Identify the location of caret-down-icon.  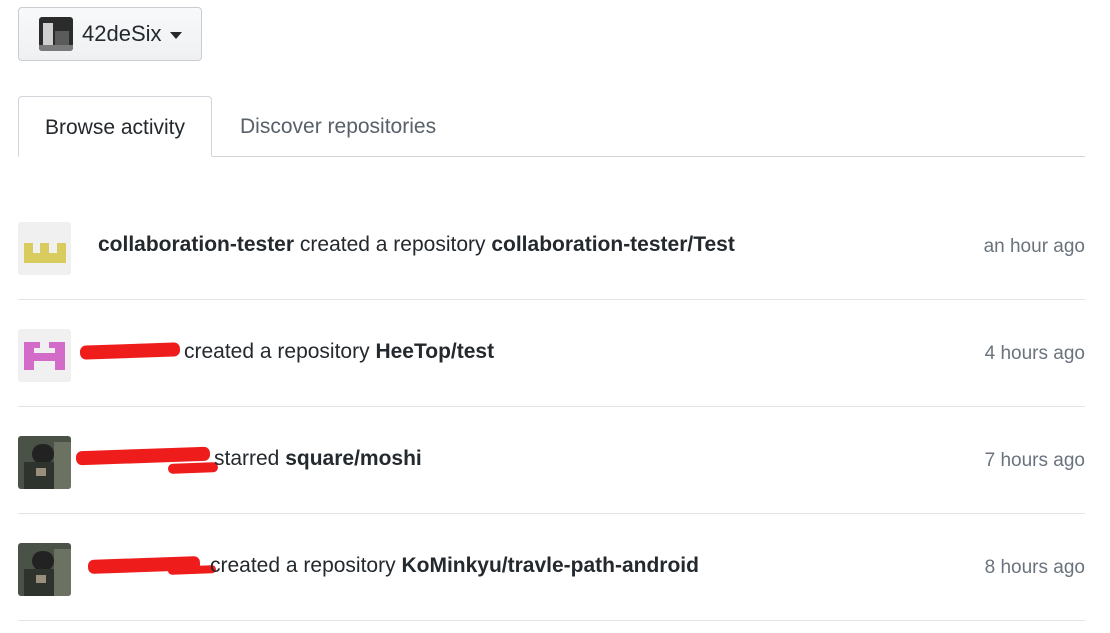
(175, 35).